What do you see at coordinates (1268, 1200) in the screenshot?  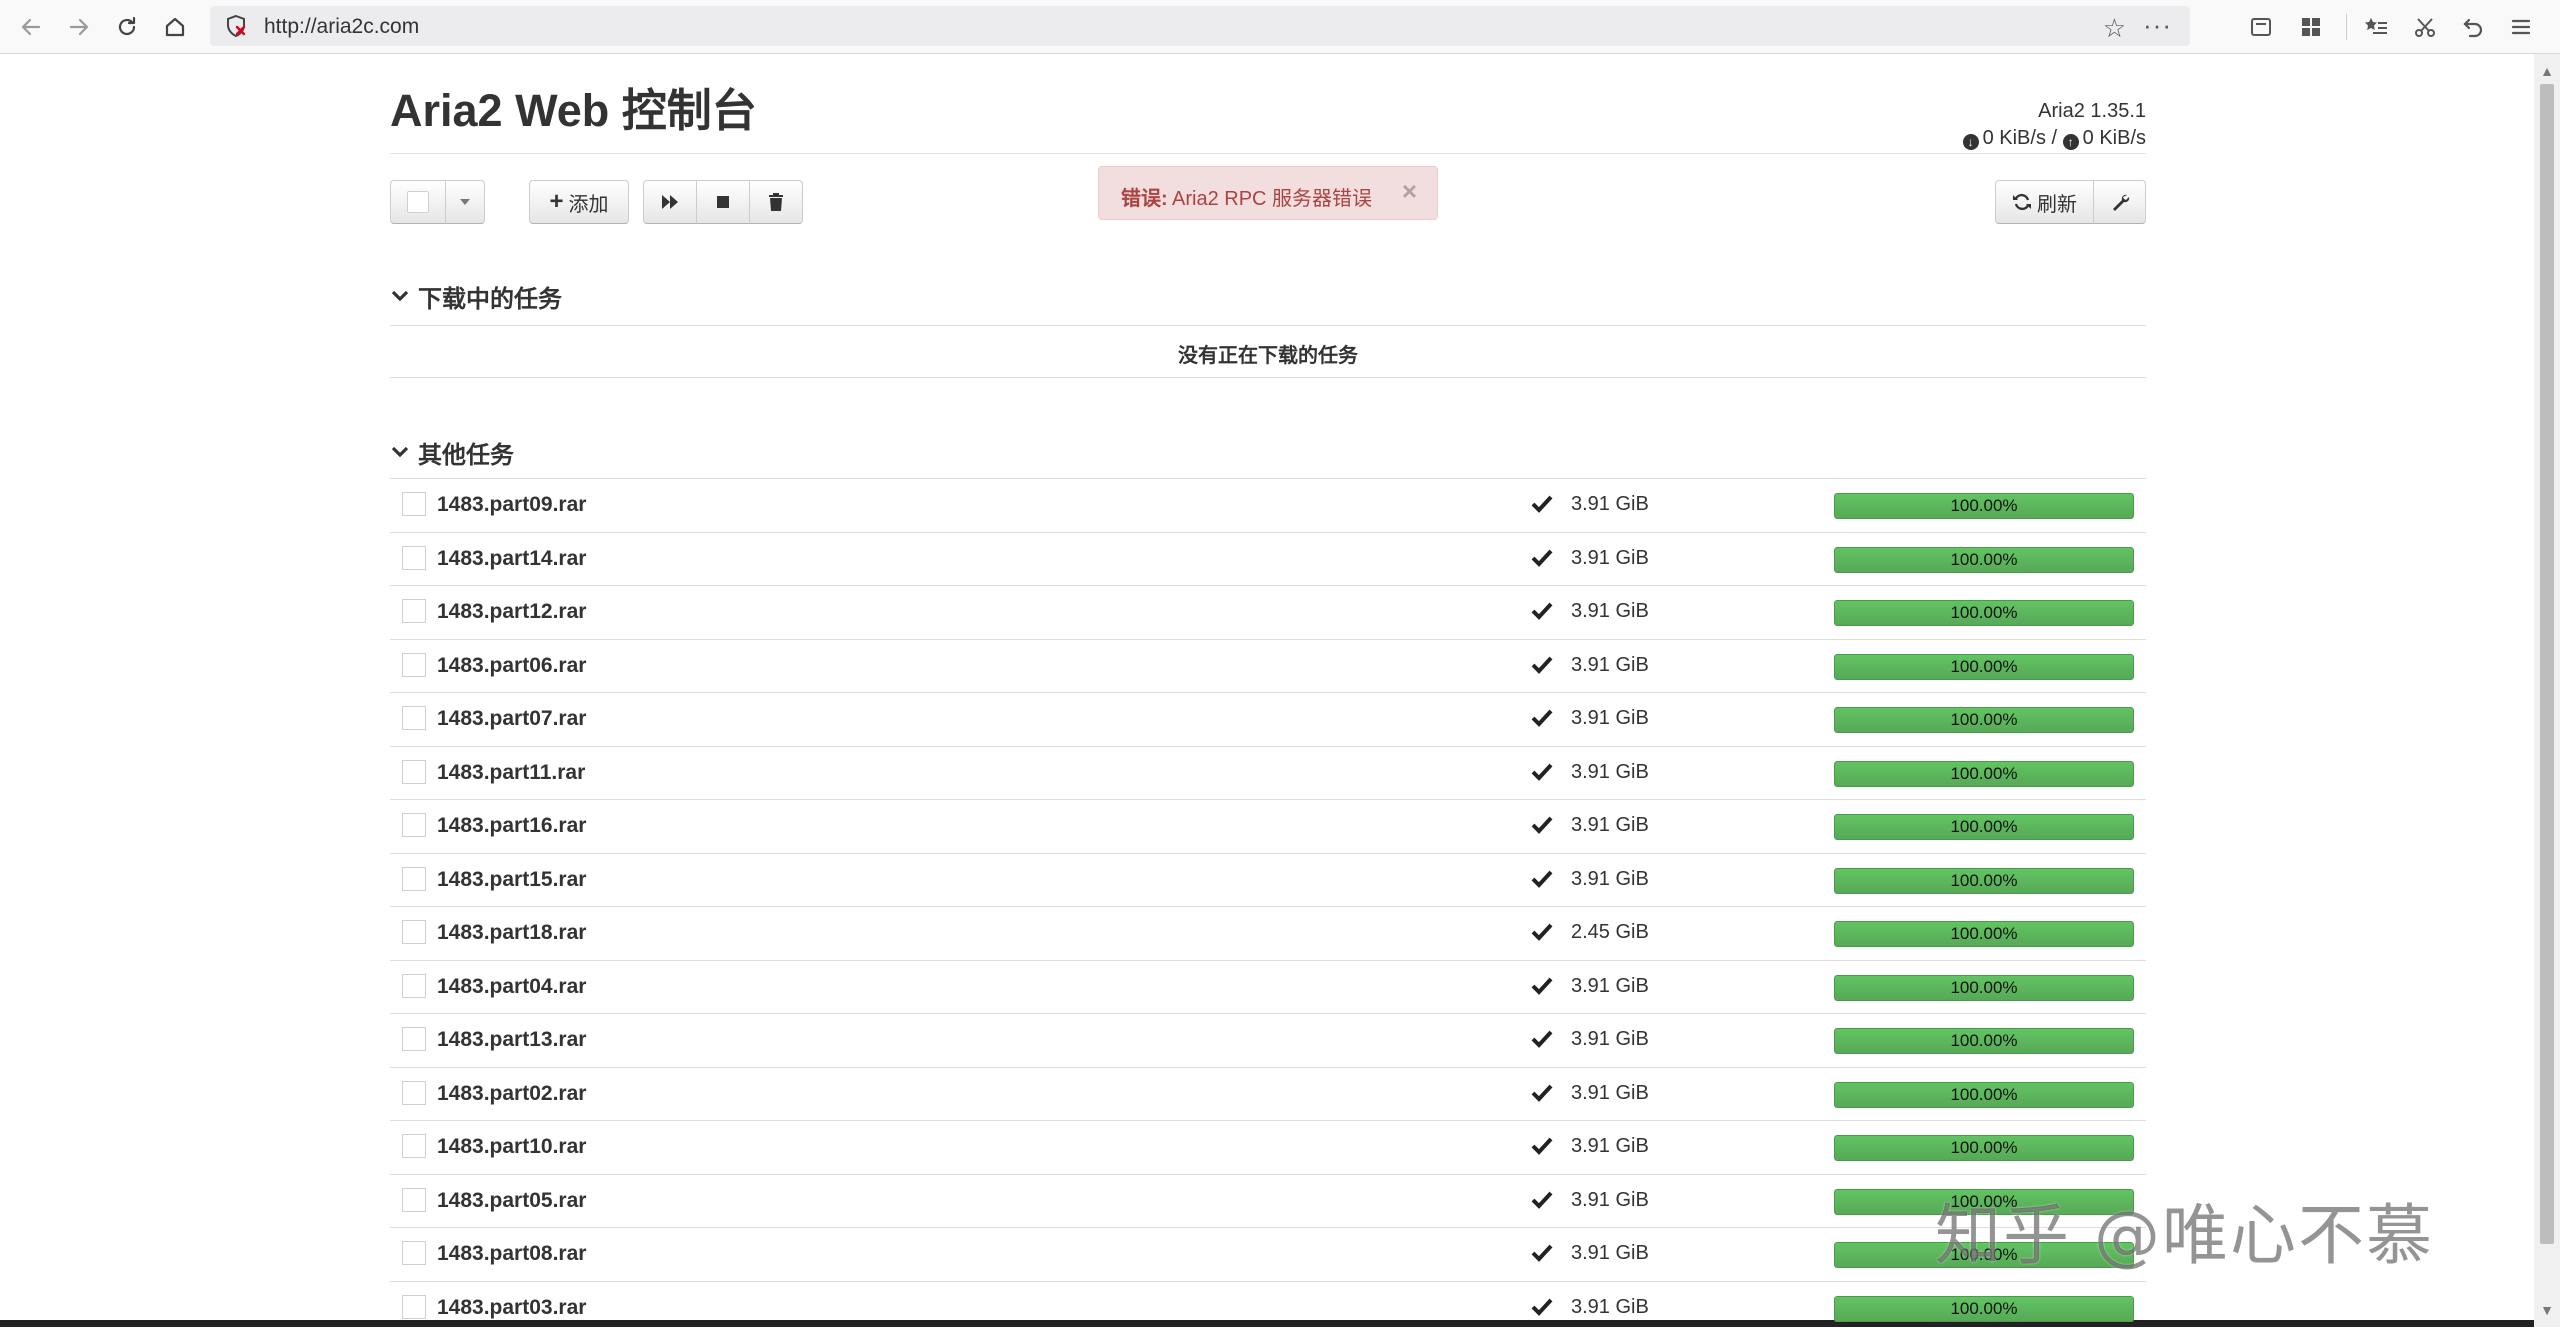 I see `task-row: 1483.part05.rar 3.91 GiB 100.00%` at bounding box center [1268, 1200].